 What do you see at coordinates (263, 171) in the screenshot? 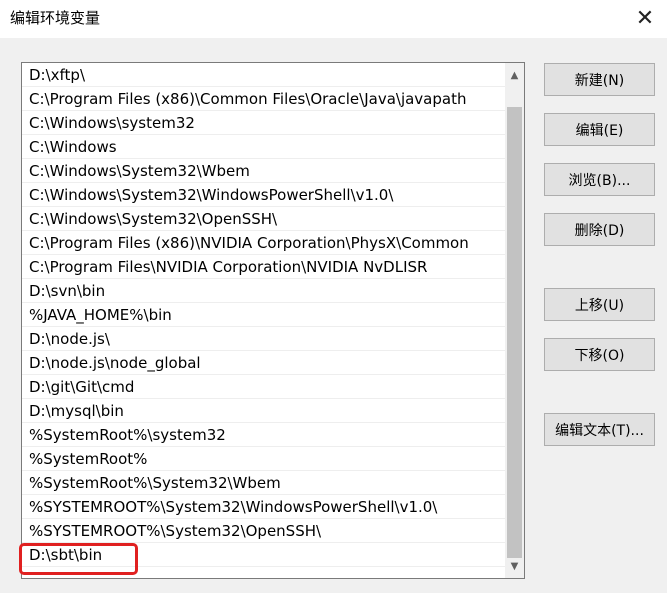
I see `path-item: C:\Windows\System32\Wbem` at bounding box center [263, 171].